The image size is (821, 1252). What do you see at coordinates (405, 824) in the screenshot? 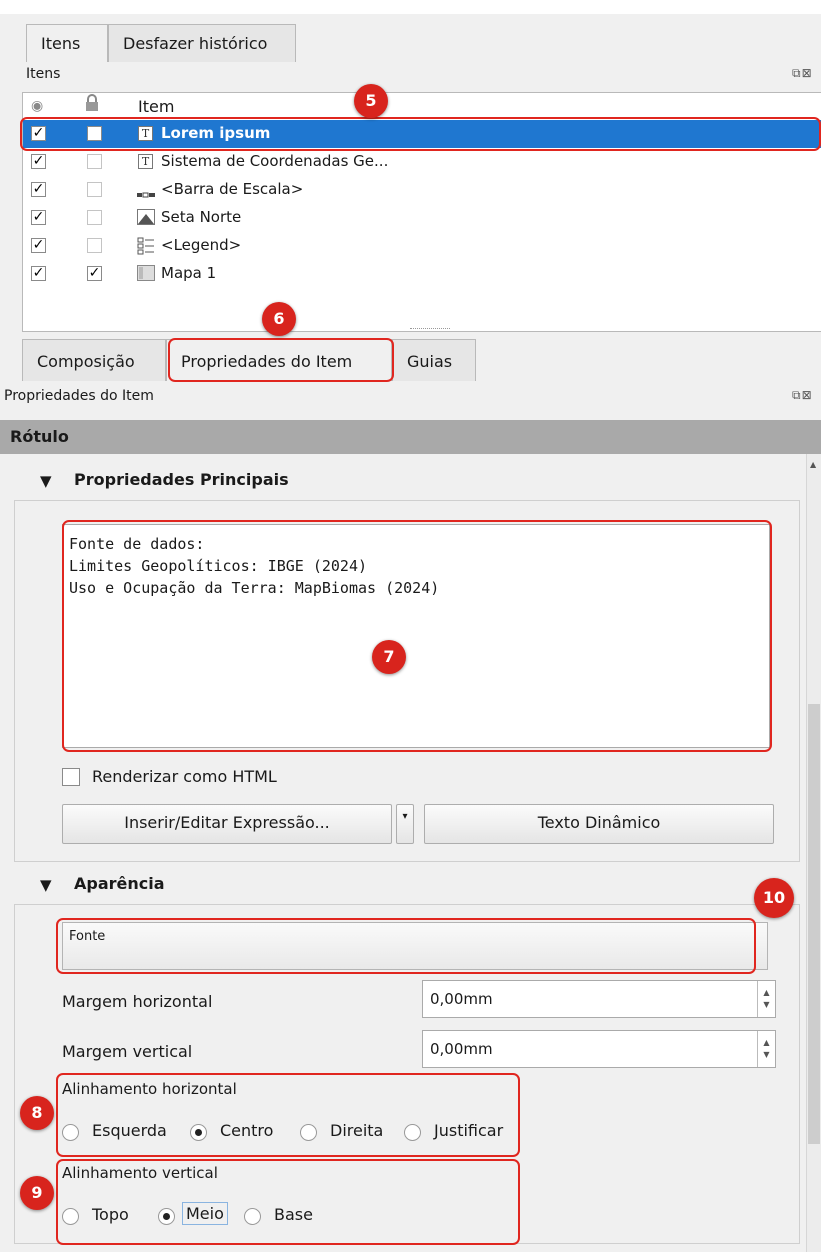
I see `expression-dropdown-button: ▾` at bounding box center [405, 824].